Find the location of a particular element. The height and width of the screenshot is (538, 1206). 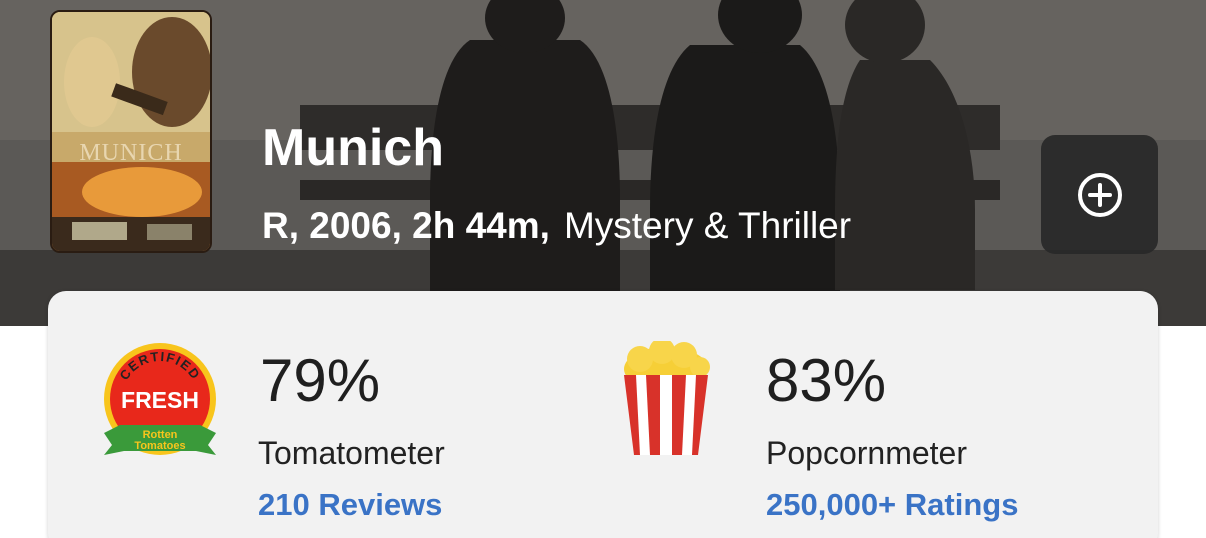

movie-poster: MUNICH is located at coordinates (131, 131).